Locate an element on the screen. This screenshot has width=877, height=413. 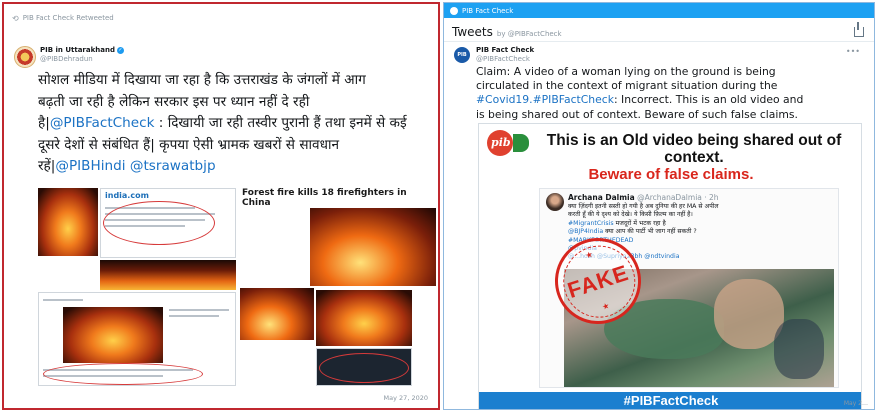
image-warning: Beware of false claims. is located at coordinates (671, 174).